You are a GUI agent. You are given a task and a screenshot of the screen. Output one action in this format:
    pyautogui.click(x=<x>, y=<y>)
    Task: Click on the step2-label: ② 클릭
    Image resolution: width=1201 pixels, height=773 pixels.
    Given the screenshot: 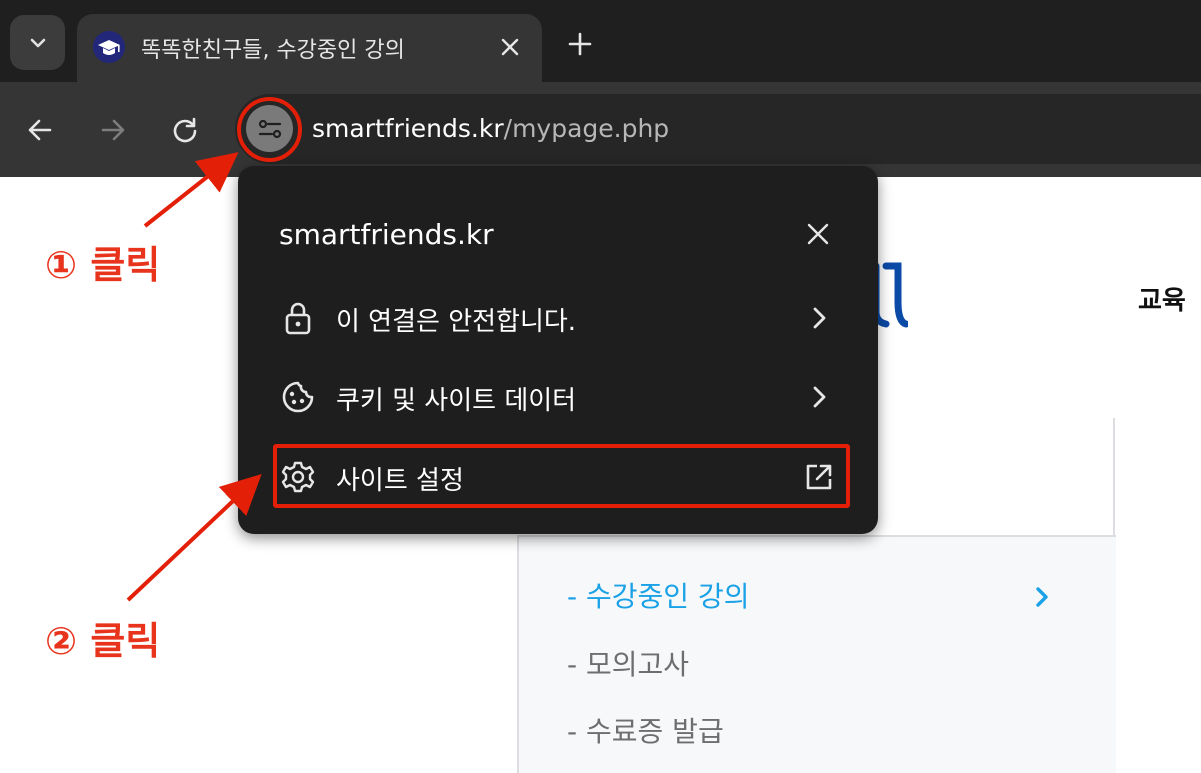 What is the action you would take?
    pyautogui.click(x=103, y=641)
    